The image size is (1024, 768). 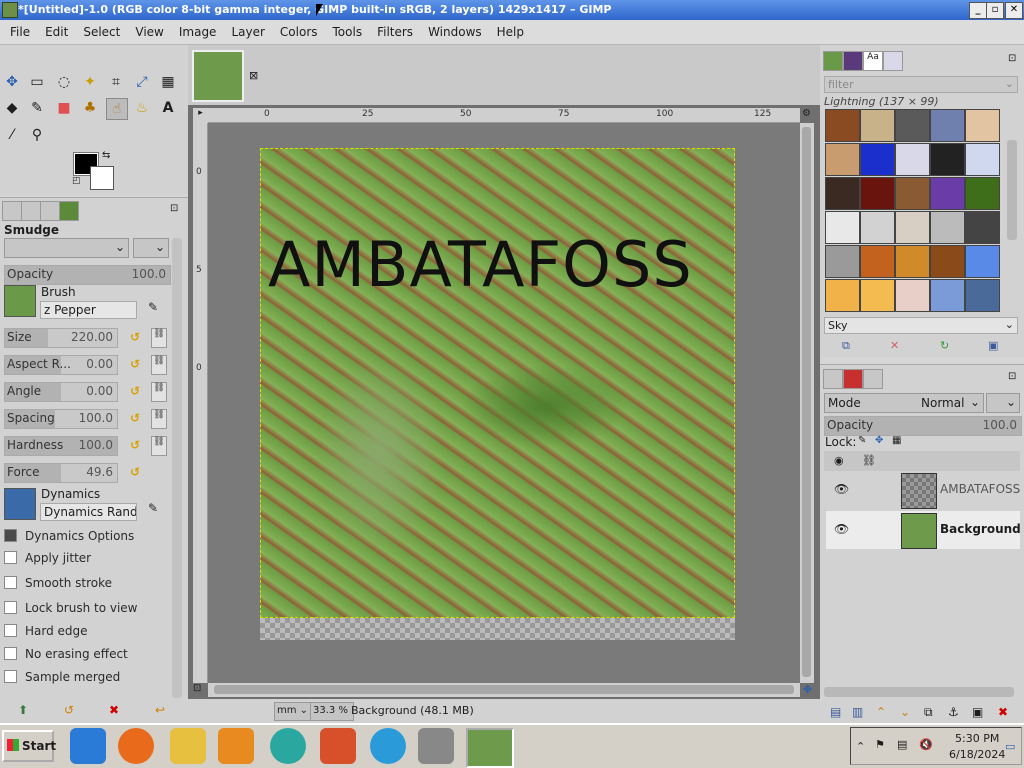 I want to click on clone-icon: ♣, so click(x=90, y=108).